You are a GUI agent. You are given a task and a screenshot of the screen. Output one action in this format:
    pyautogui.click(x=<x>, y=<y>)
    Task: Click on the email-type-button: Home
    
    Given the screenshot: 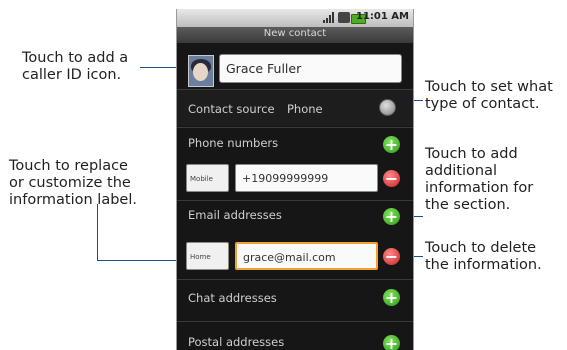 What is the action you would take?
    pyautogui.click(x=207, y=256)
    